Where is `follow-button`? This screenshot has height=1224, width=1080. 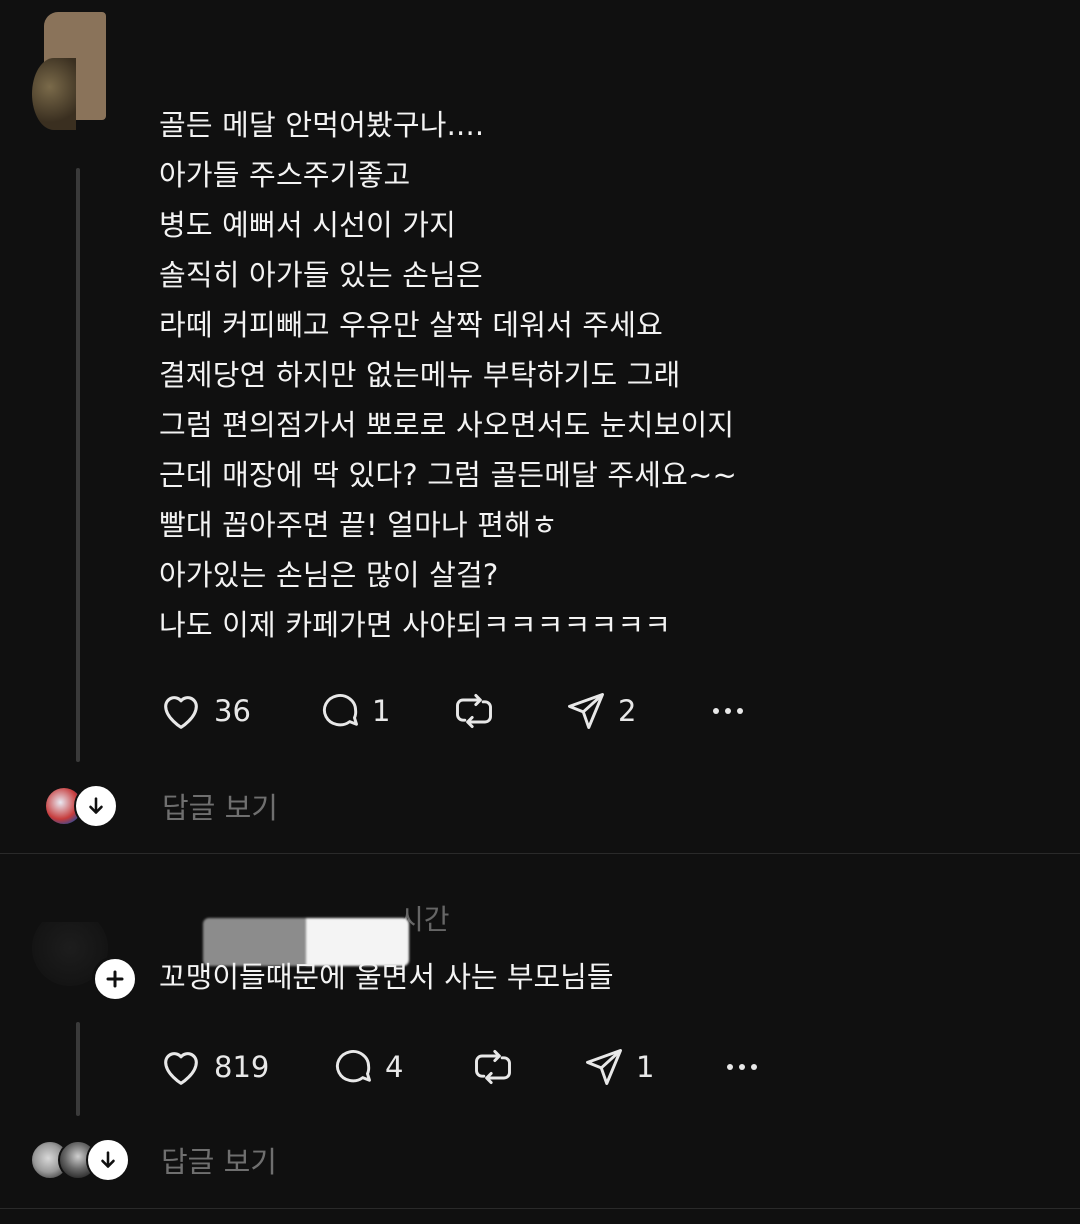
follow-button is located at coordinates (115, 979).